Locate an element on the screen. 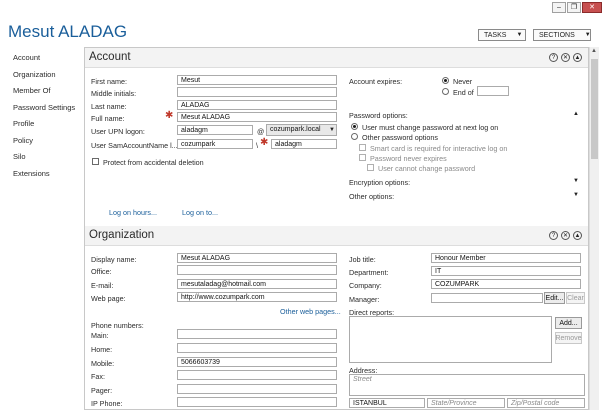 Image resolution: width=605 pixels, height=410 pixels. remove-direct-report-button: Remove is located at coordinates (568, 338).